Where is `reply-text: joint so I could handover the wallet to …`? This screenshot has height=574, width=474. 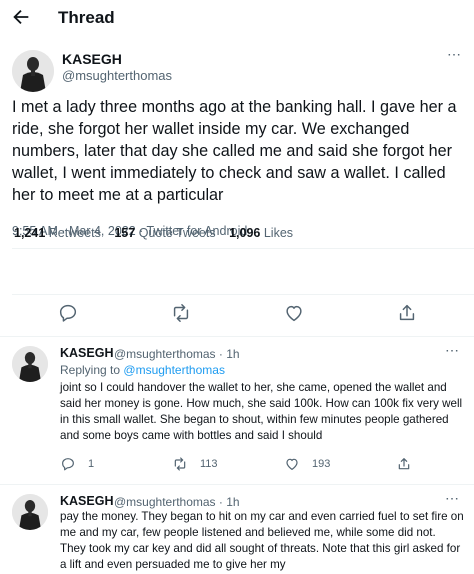
reply-text: joint so I could handover the wallet to … is located at coordinates (261, 411).